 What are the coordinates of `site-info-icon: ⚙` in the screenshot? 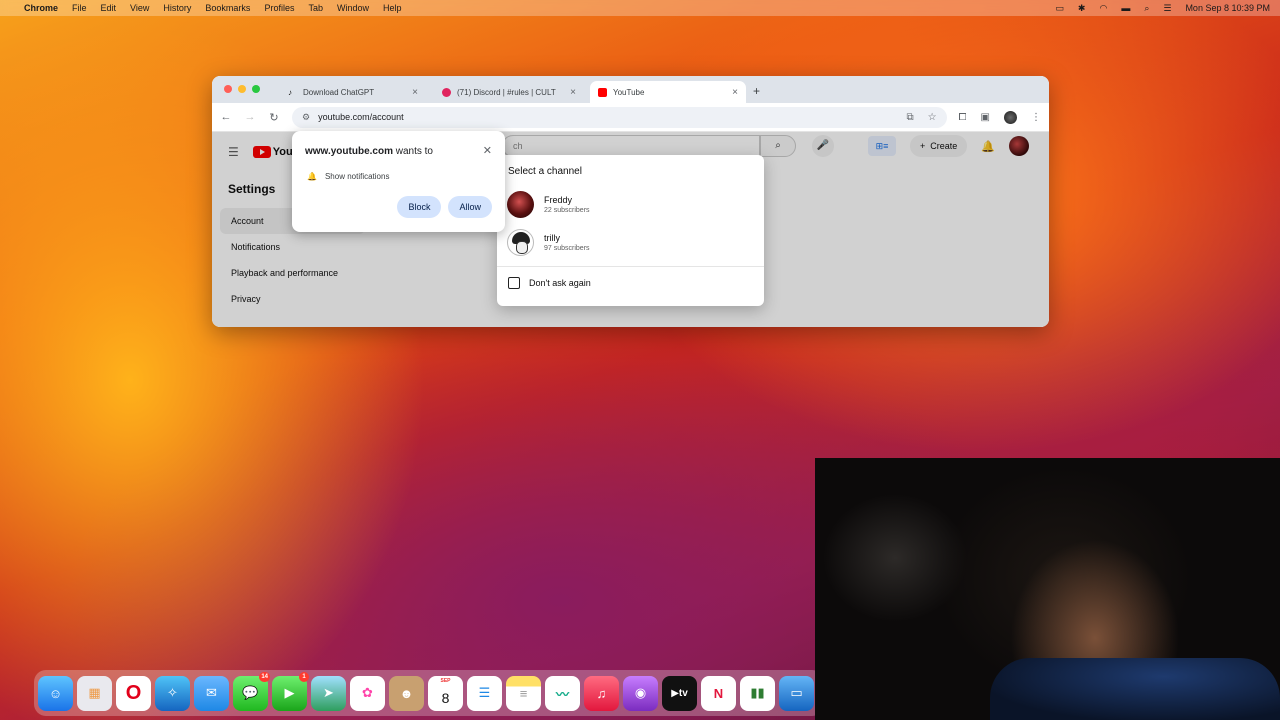 It's located at (306, 117).